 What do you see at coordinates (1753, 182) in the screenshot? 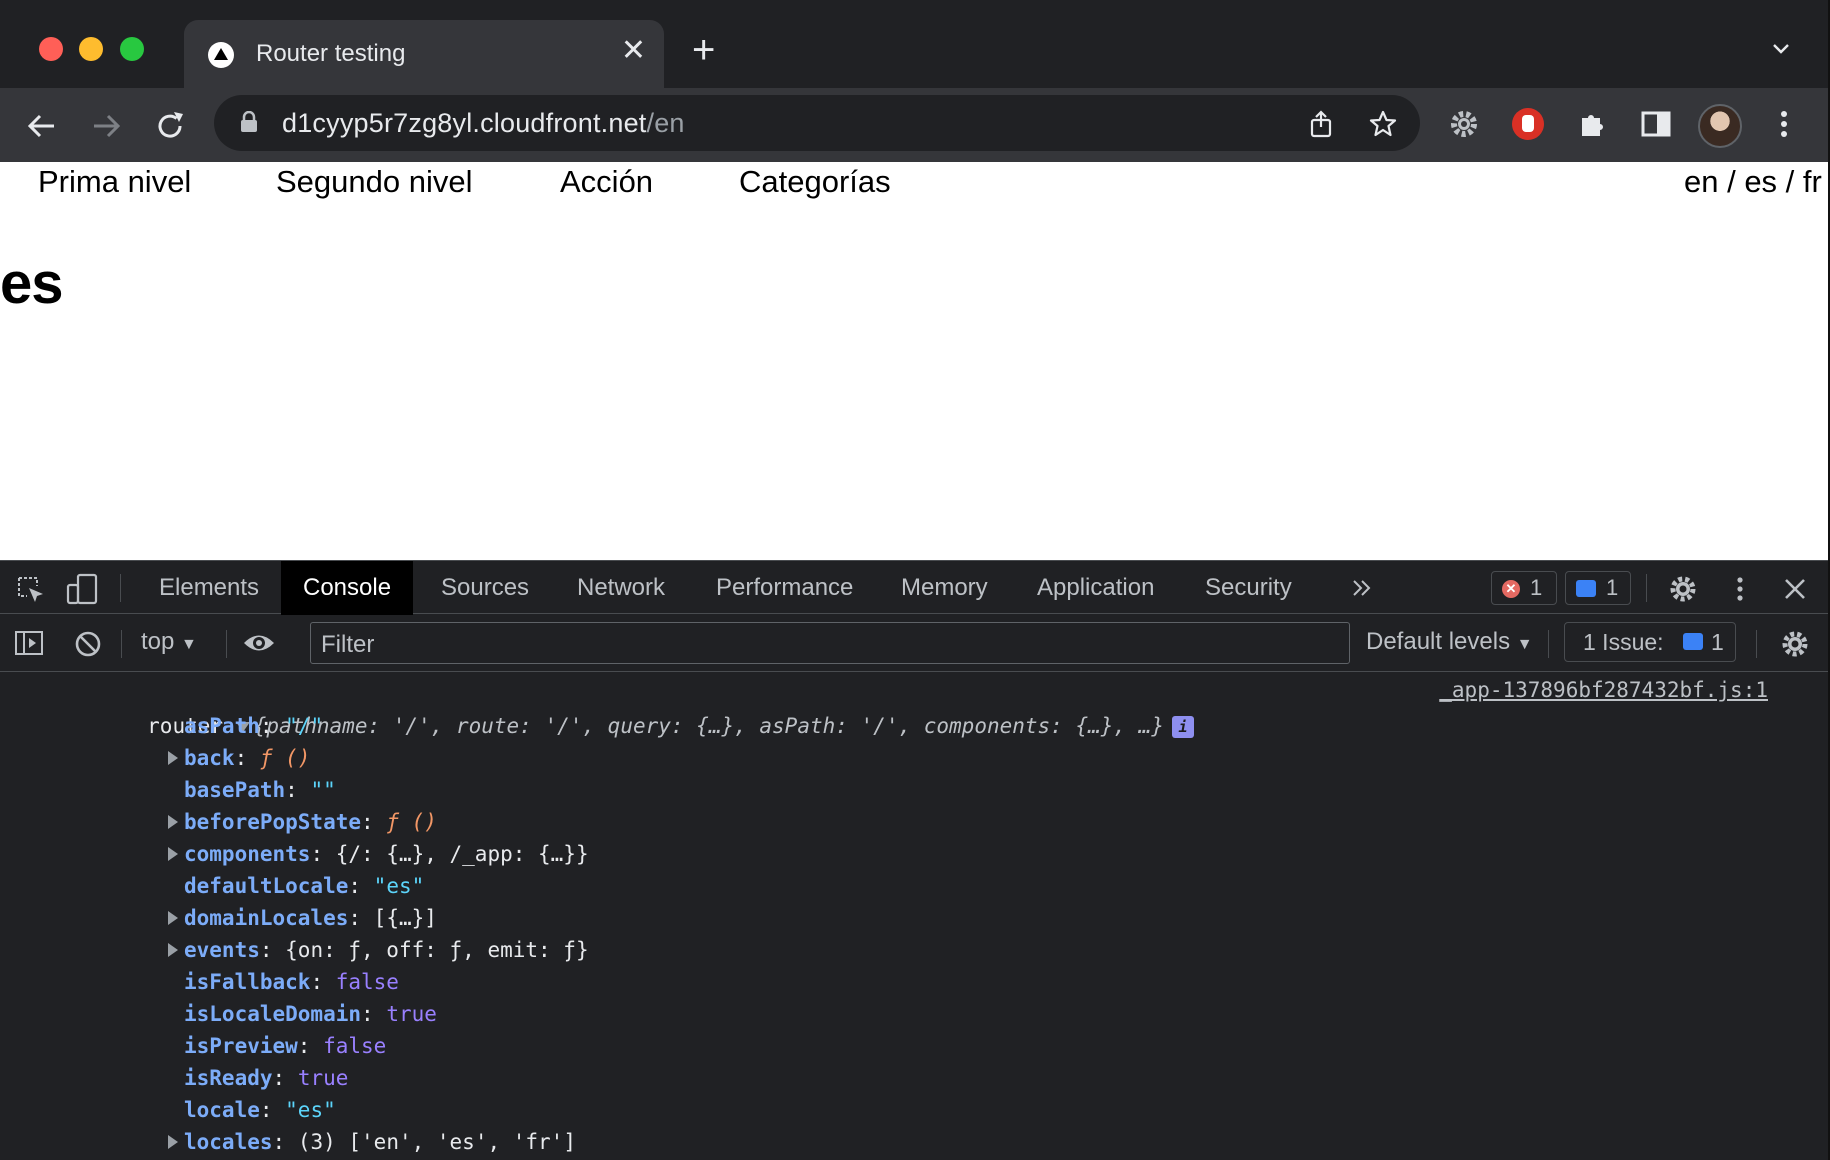
I see `locale-switcher: en / es / fr` at bounding box center [1753, 182].